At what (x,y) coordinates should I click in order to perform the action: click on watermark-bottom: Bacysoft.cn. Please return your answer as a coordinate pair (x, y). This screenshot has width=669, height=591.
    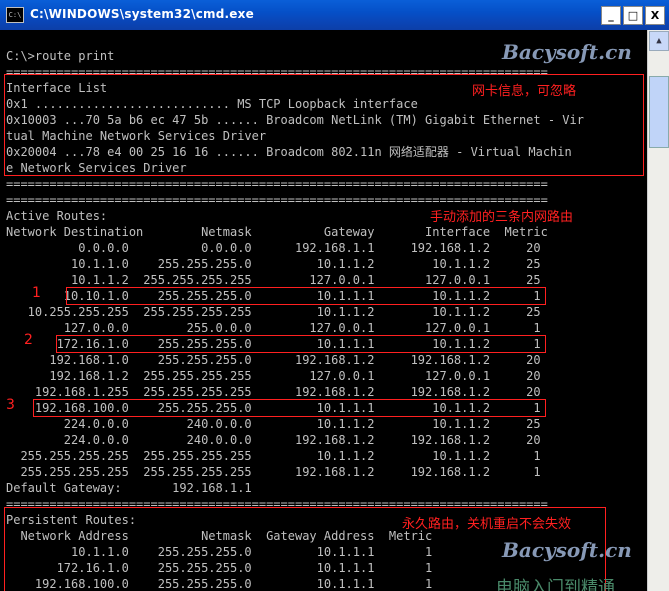
    Looking at the image, I should click on (567, 550).